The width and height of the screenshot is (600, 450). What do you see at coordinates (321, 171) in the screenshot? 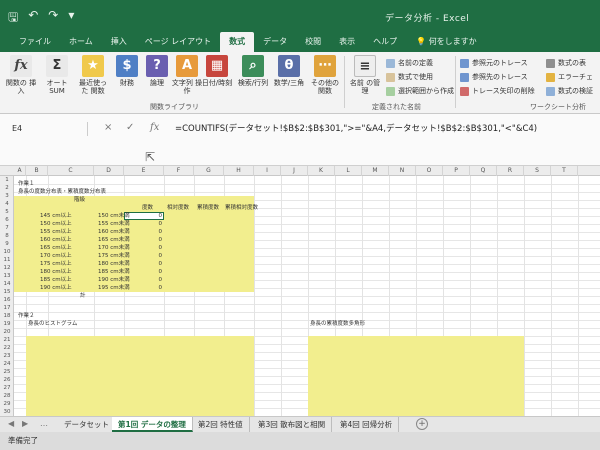
I see `column-header: K` at bounding box center [321, 171].